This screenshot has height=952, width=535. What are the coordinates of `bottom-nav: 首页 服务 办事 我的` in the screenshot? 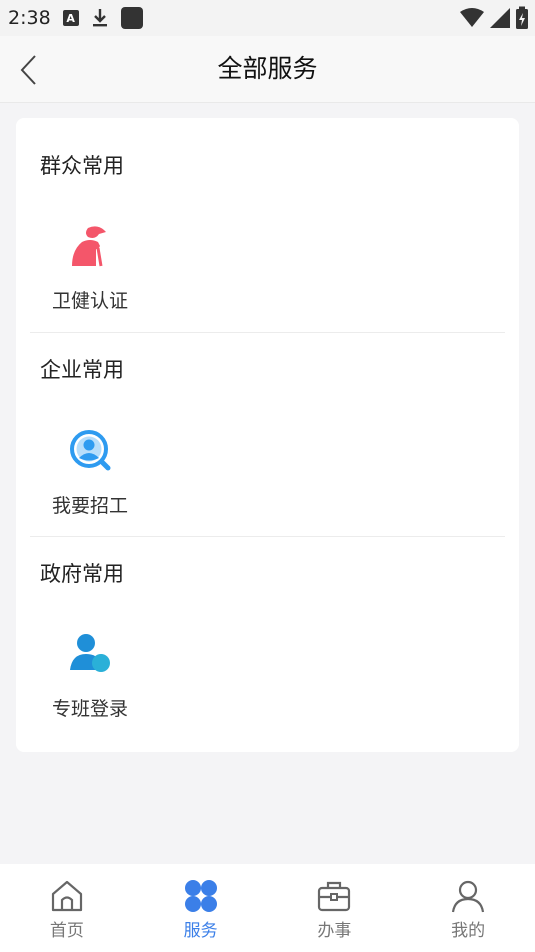 It's located at (267, 908).